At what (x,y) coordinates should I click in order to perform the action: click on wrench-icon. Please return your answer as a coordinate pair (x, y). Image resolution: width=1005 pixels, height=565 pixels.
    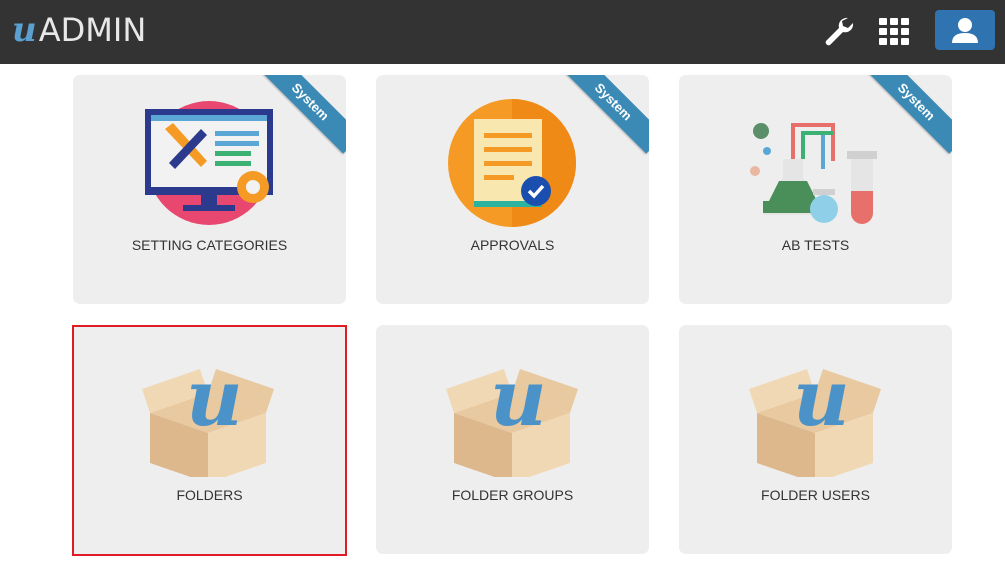
    Looking at the image, I should click on (838, 32).